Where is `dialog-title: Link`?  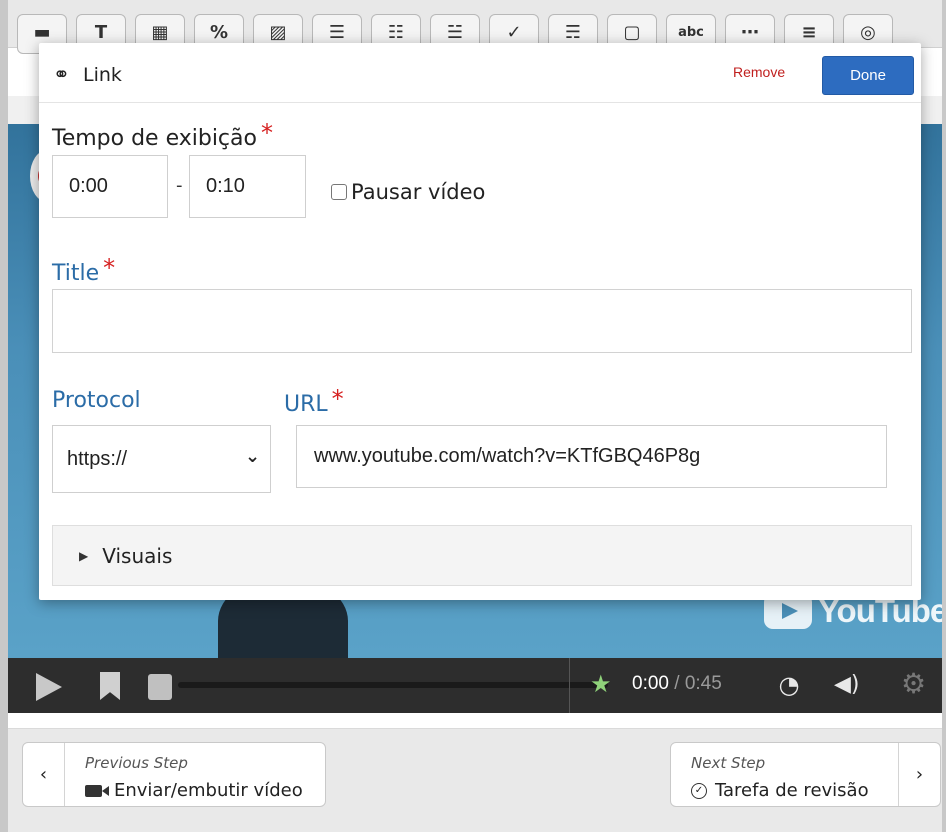
dialog-title: Link is located at coordinates (102, 75).